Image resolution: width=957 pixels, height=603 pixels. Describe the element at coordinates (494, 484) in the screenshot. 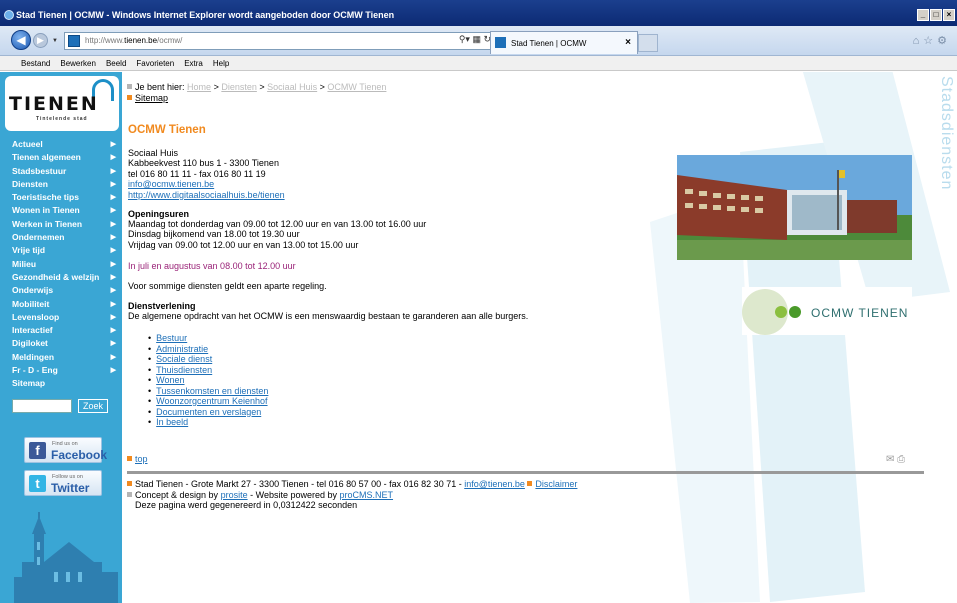

I see `footer-email-link: info@tienen.be` at that location.